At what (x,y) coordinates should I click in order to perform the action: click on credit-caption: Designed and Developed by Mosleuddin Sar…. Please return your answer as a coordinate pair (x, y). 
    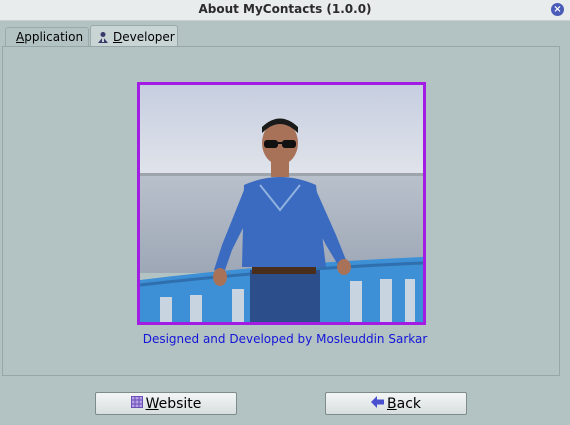
    Looking at the image, I should click on (285, 339).